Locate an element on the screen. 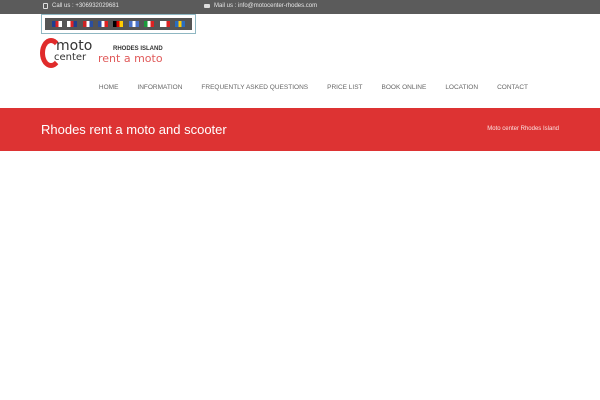 This screenshot has width=600, height=400. mail-info: Mail us : info@motocenter-rhodes.com is located at coordinates (260, 6).